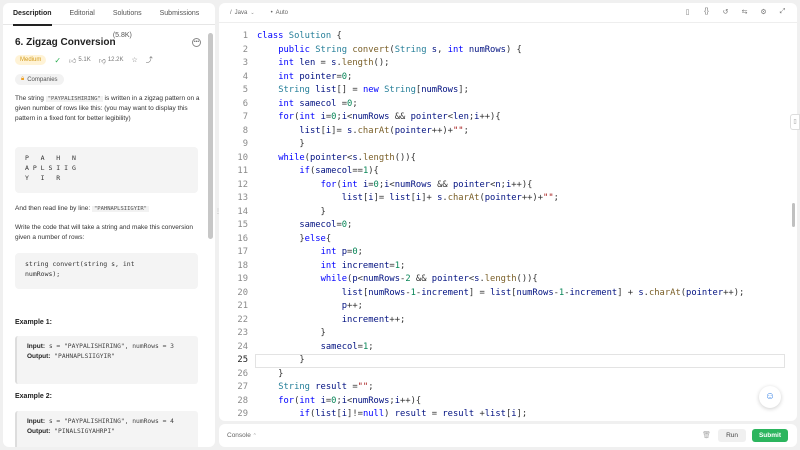 Image resolution: width=800 pixels, height=450 pixels. What do you see at coordinates (504, 91) in the screenshot?
I see `code-line: 5 String list[] = new String[numRows];` at bounding box center [504, 91].